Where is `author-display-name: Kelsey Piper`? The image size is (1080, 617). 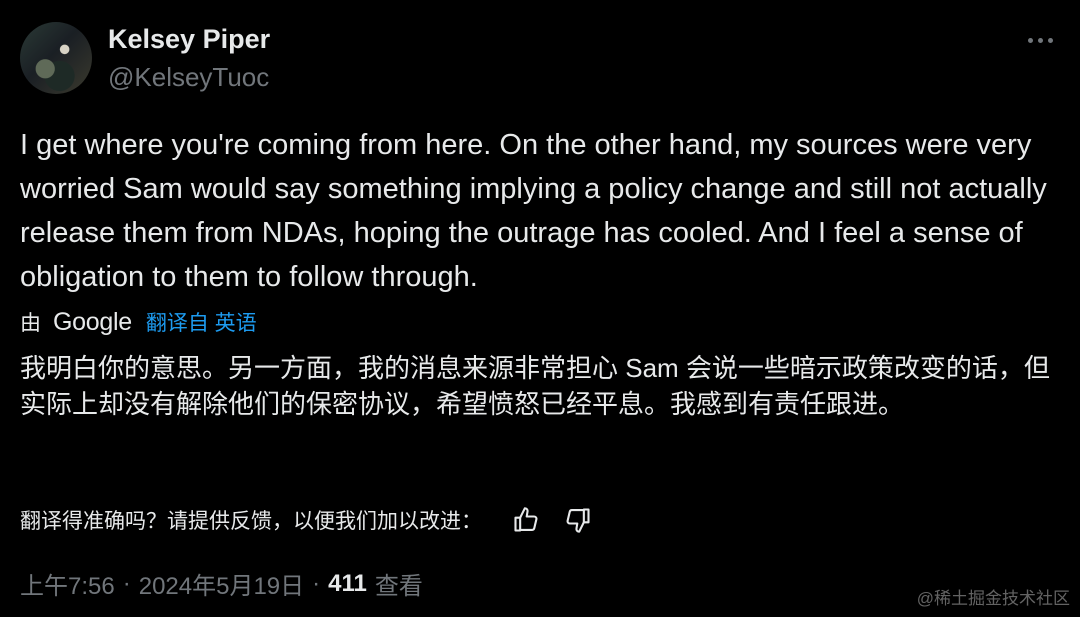 author-display-name: Kelsey Piper is located at coordinates (189, 39).